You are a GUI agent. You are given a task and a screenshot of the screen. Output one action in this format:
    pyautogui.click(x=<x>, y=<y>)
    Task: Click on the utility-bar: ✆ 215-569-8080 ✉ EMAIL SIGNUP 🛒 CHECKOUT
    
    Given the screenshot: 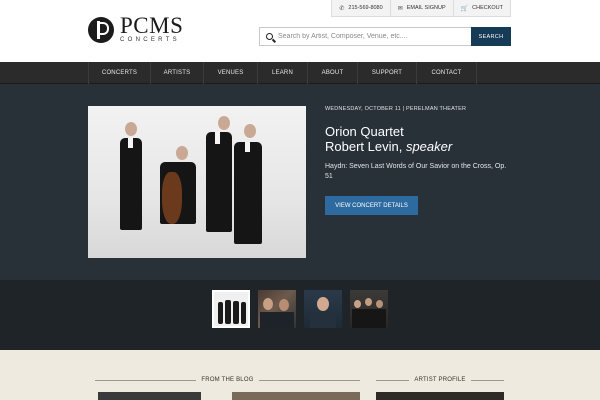 What is the action you would take?
    pyautogui.click(x=421, y=8)
    